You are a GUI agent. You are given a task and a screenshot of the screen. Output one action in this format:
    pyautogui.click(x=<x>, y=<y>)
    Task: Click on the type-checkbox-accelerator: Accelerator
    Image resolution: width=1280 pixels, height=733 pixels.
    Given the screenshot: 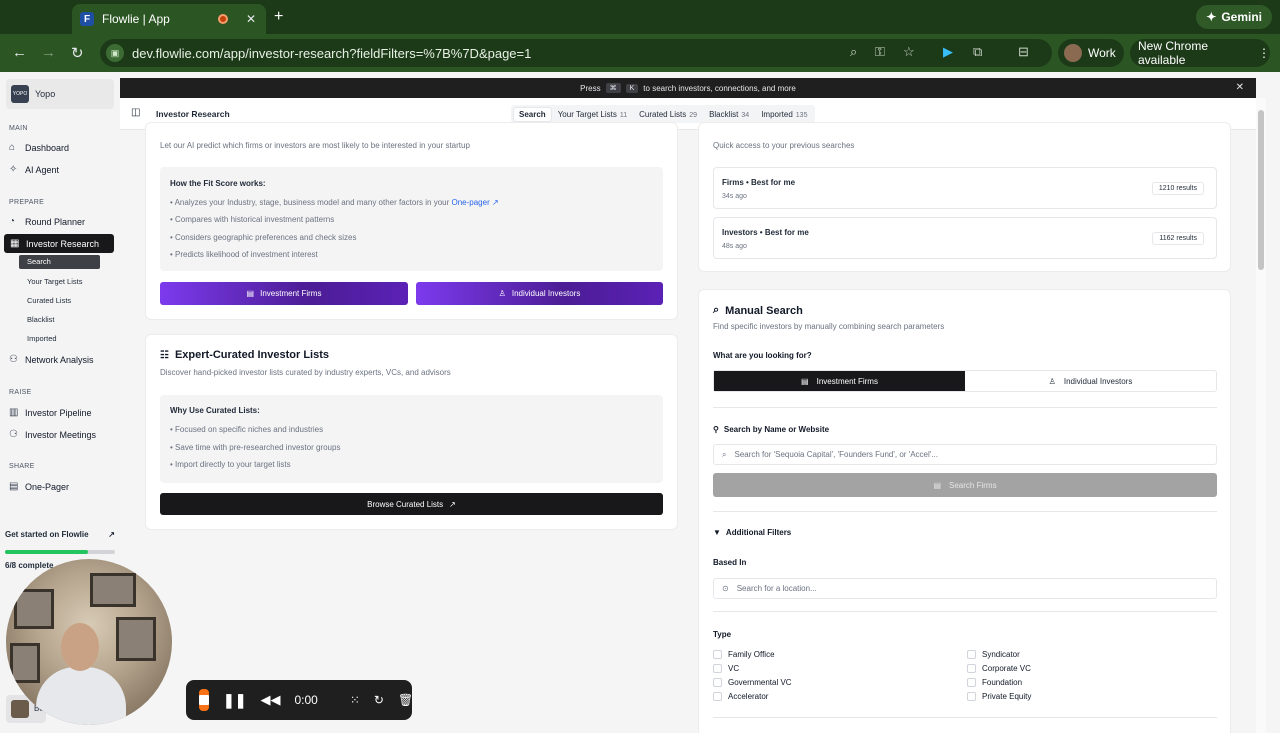 What is the action you would take?
    pyautogui.click(x=740, y=696)
    